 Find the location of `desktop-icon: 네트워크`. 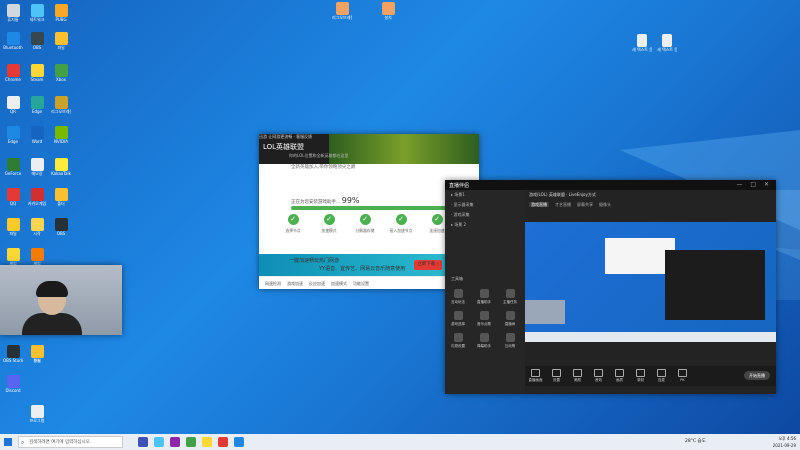

desktop-icon: 네트워크 is located at coordinates (37, 16).